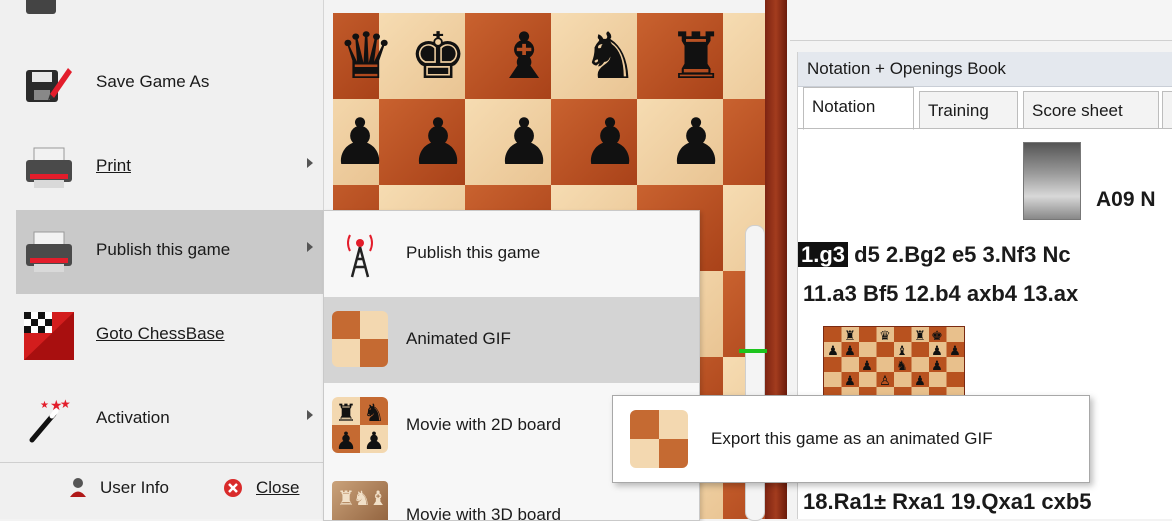  I want to click on moves-line: 11.a3 Bf5 12.b4 axb4 13.ax, so click(940, 294).